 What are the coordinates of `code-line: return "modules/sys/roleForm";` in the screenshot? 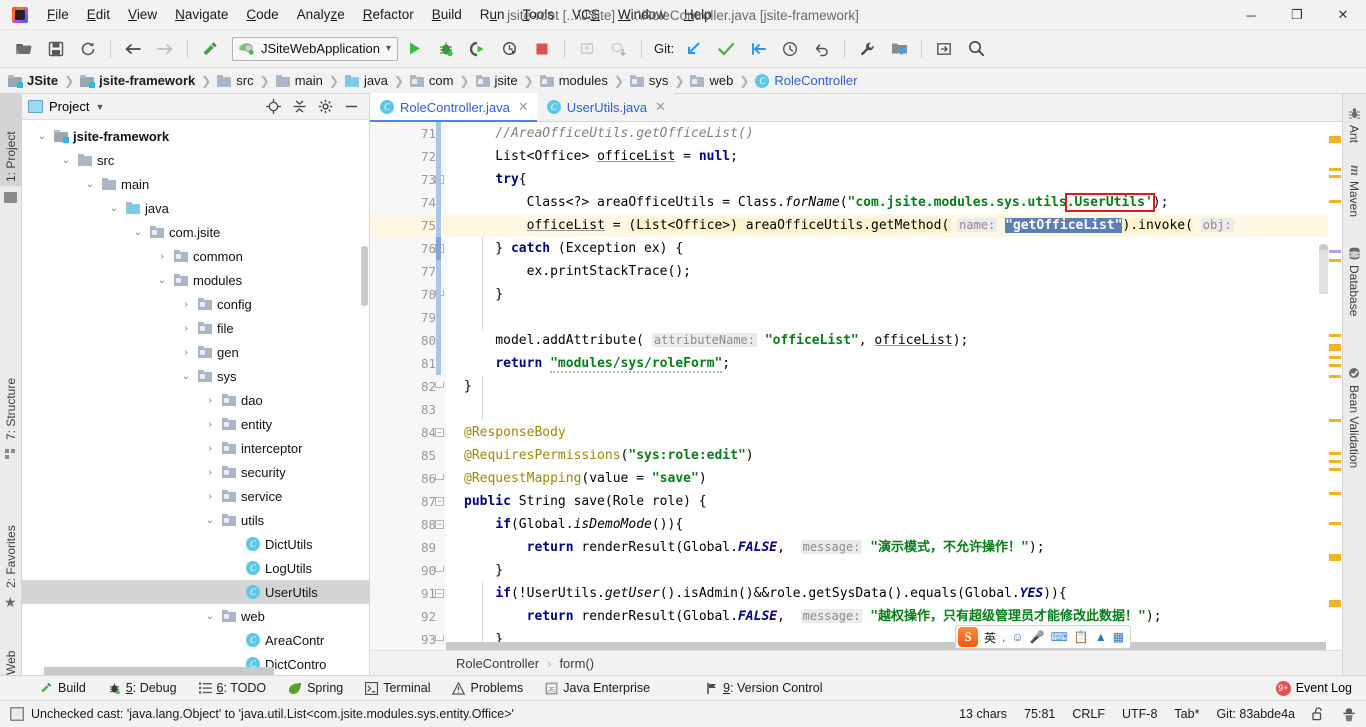 It's located at (894, 363).